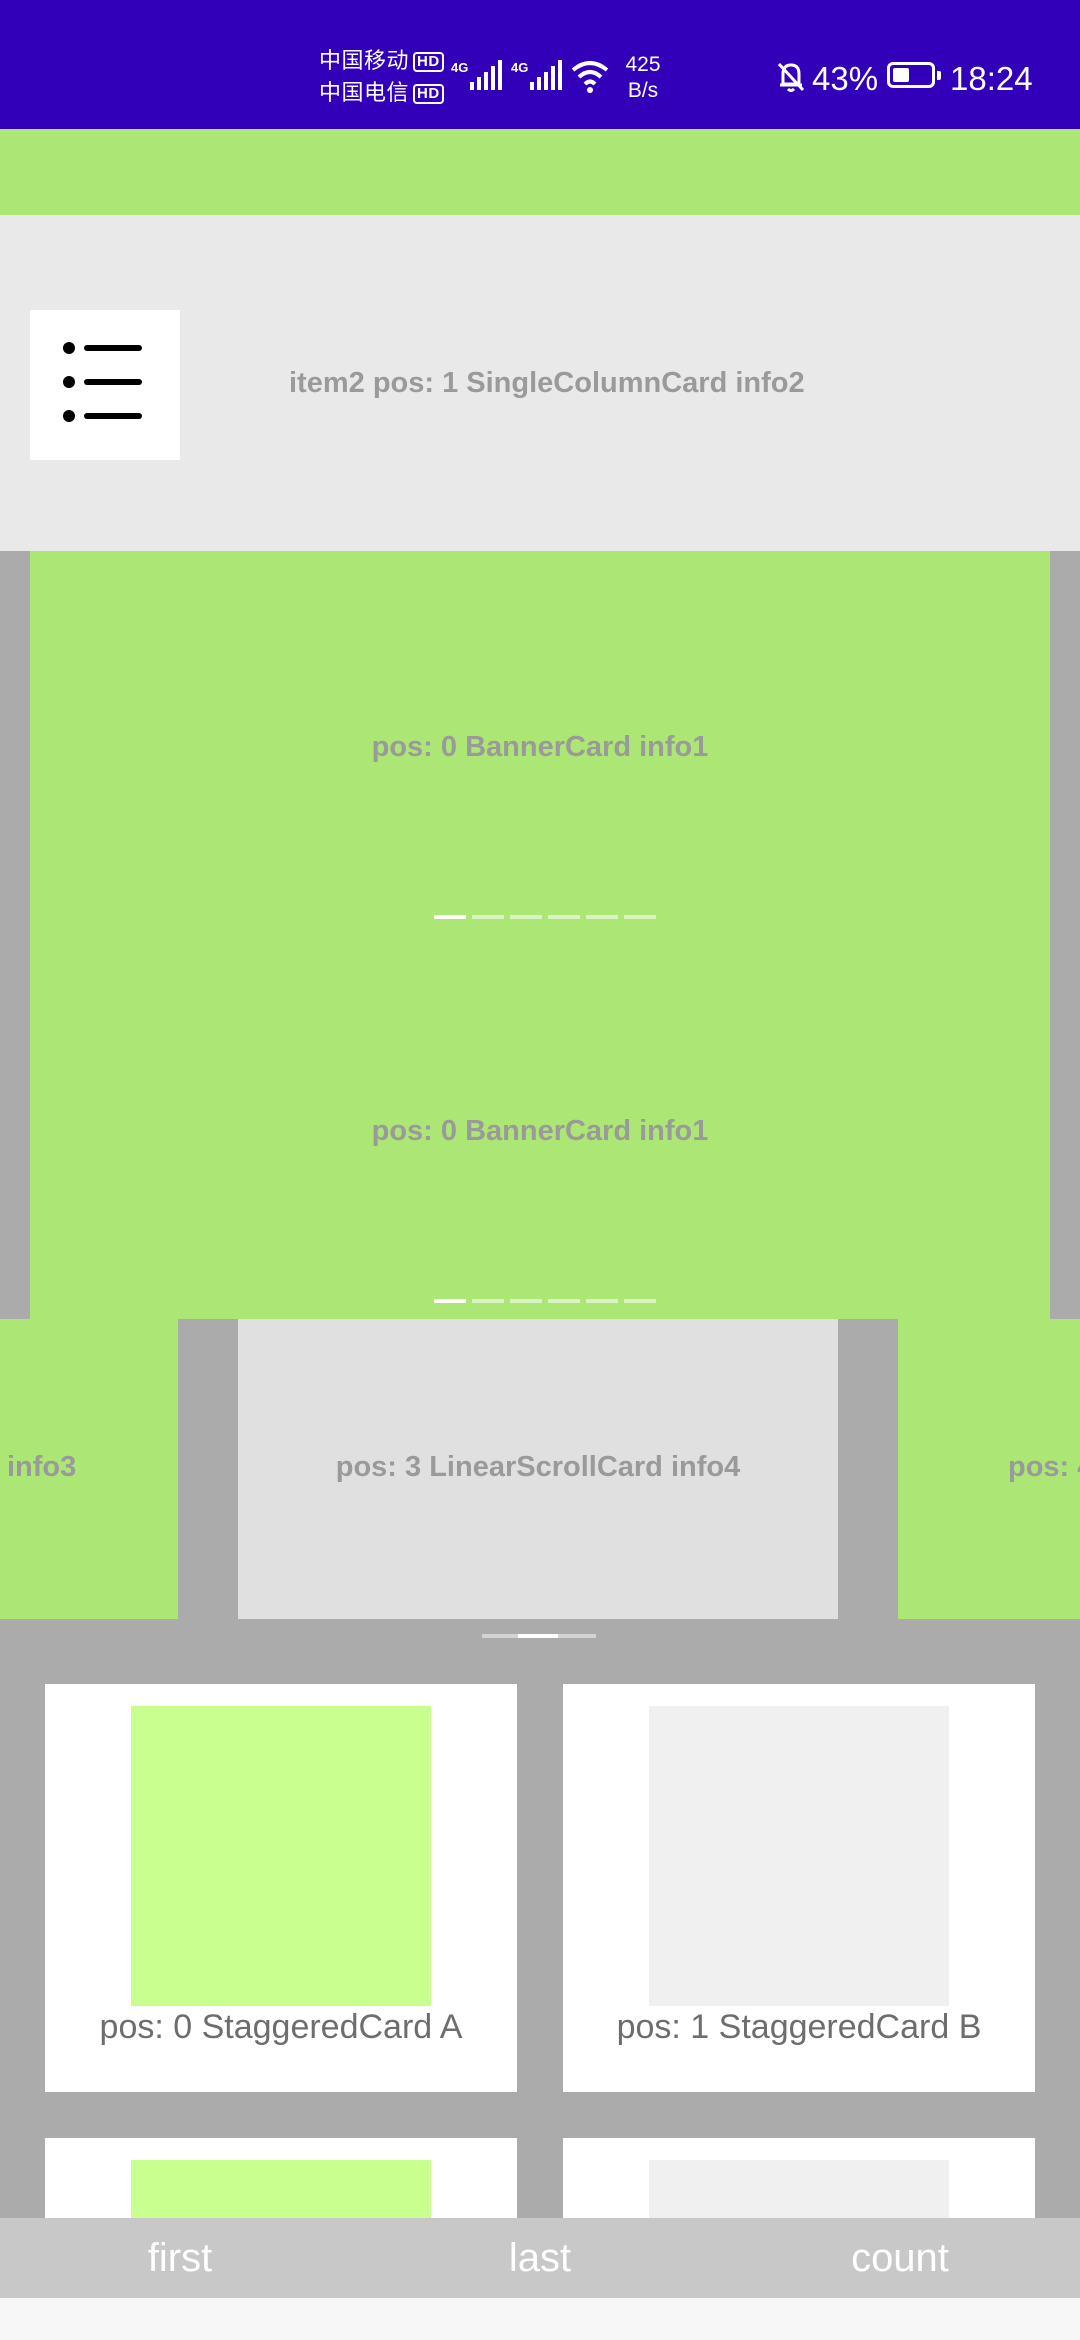 The width and height of the screenshot is (1080, 2340). What do you see at coordinates (1044, 1467) in the screenshot?
I see `linear-scroll-right-text: pos: 4` at bounding box center [1044, 1467].